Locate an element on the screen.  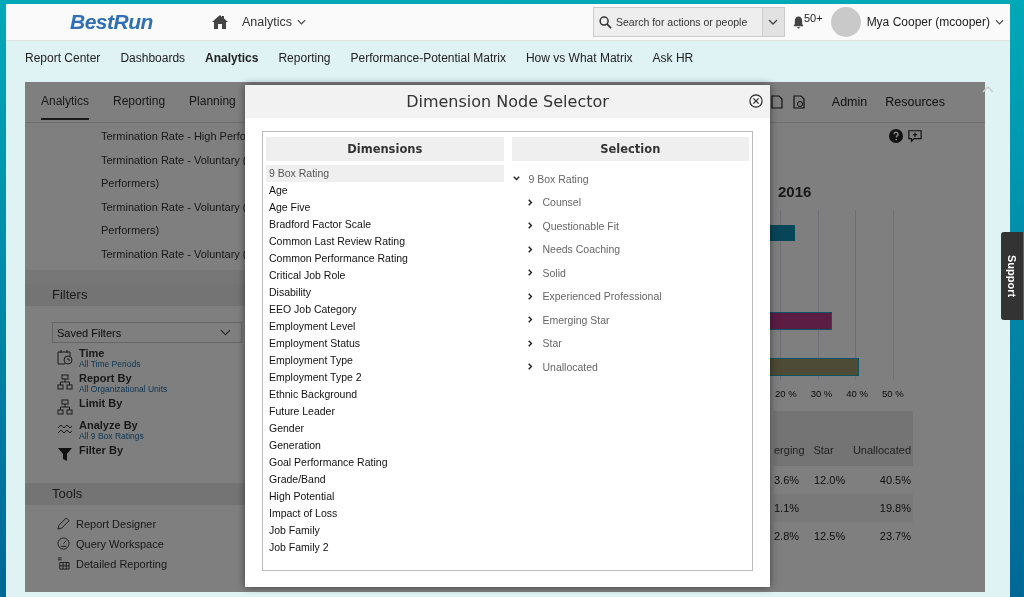
dimension-item: Critical Job Role is located at coordinates (385, 275).